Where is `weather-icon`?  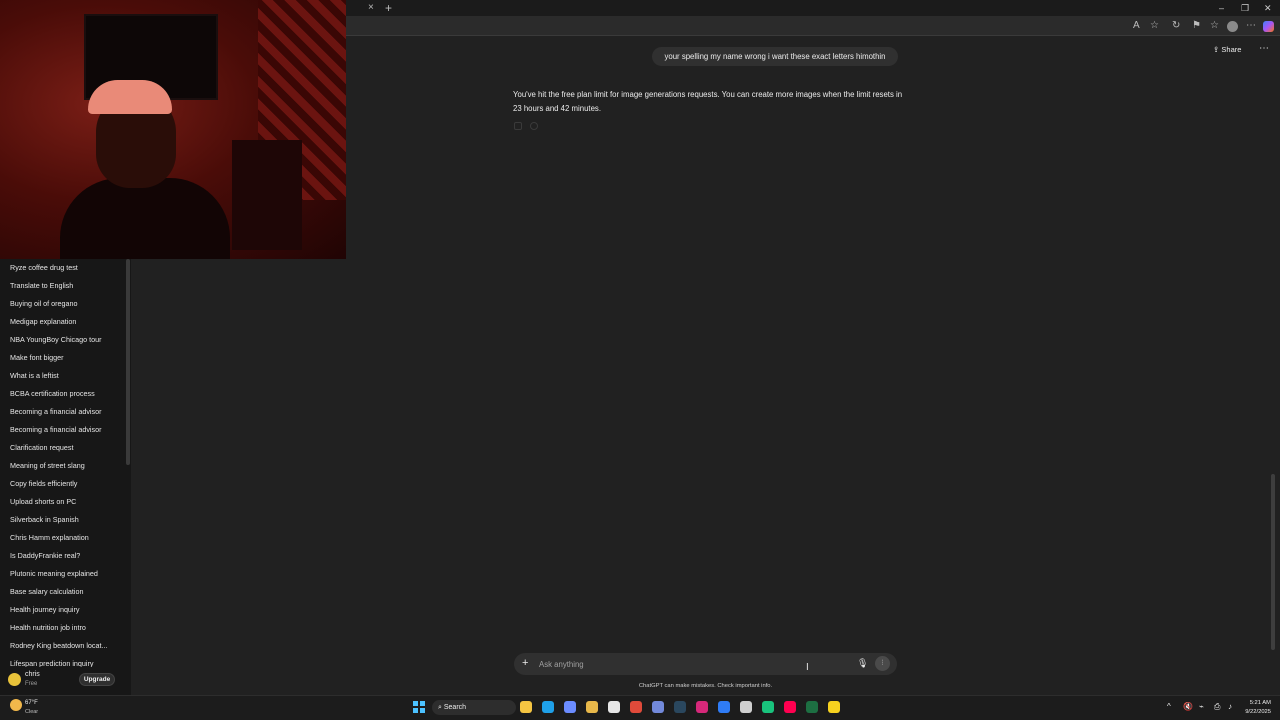 weather-icon is located at coordinates (16, 705).